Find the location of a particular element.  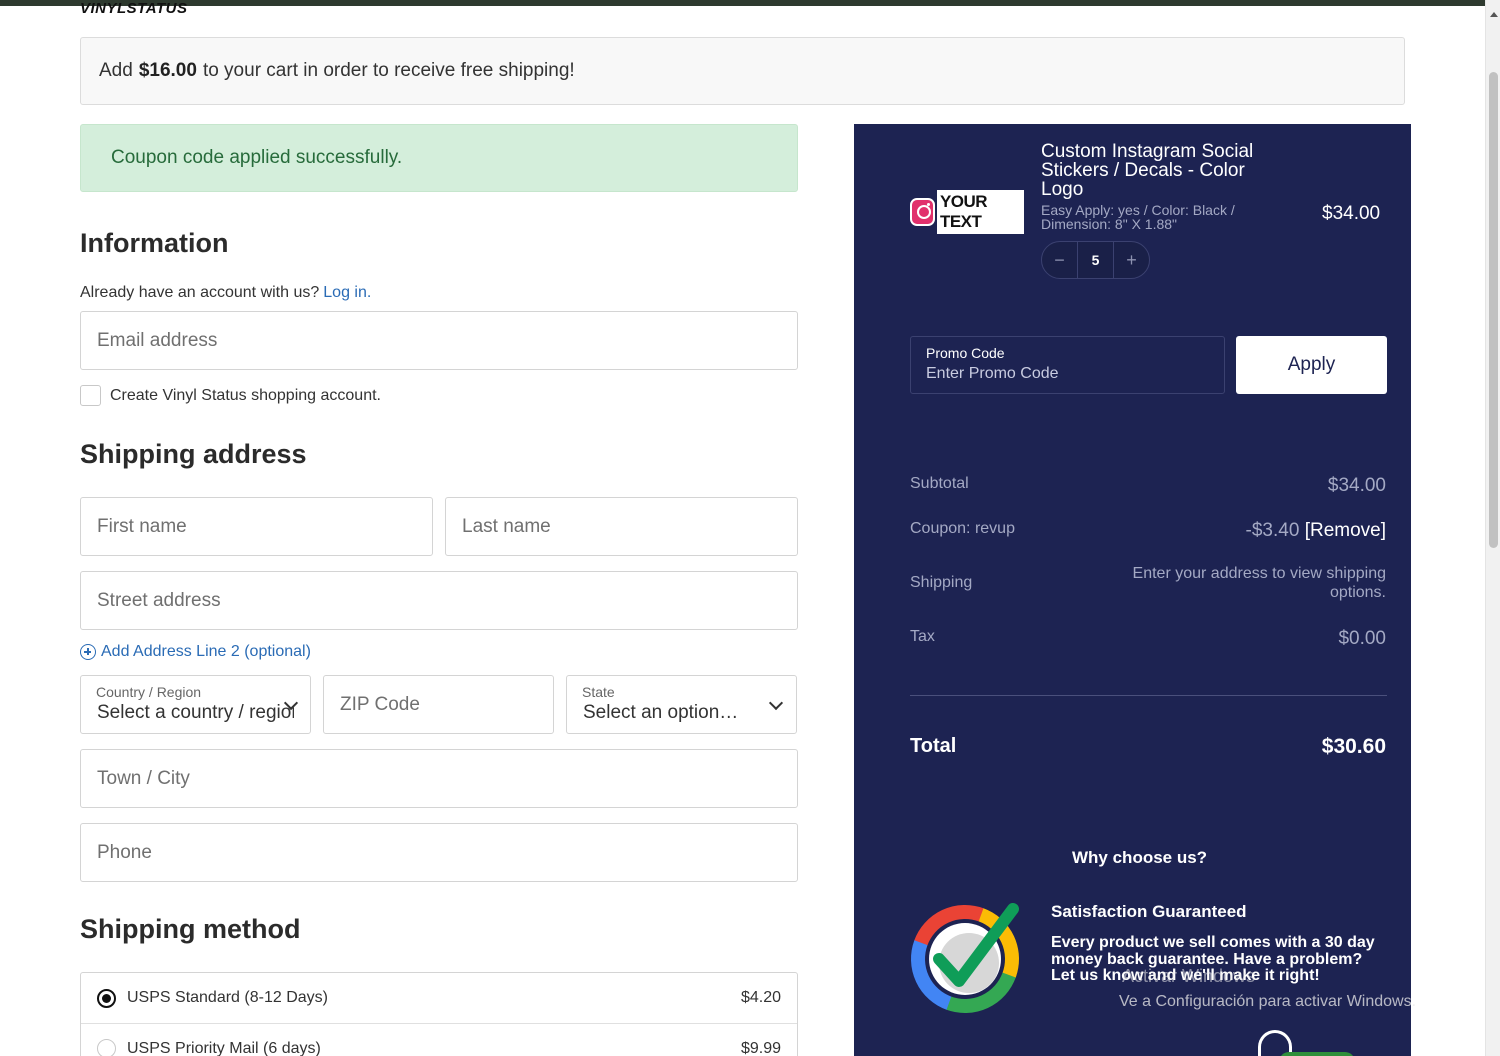

subtotal-row: Subtotal $34.00 is located at coordinates (1148, 485).